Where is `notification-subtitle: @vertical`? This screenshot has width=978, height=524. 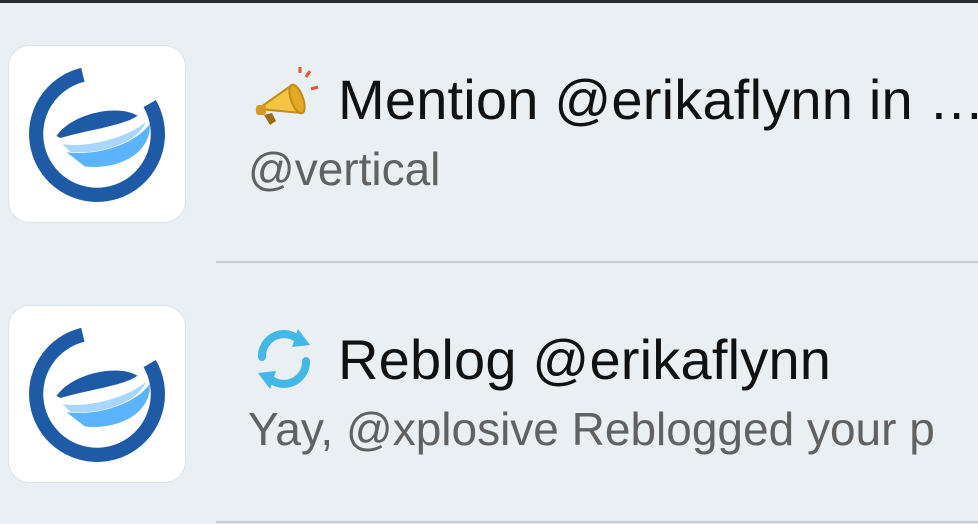 notification-subtitle: @vertical is located at coordinates (344, 169).